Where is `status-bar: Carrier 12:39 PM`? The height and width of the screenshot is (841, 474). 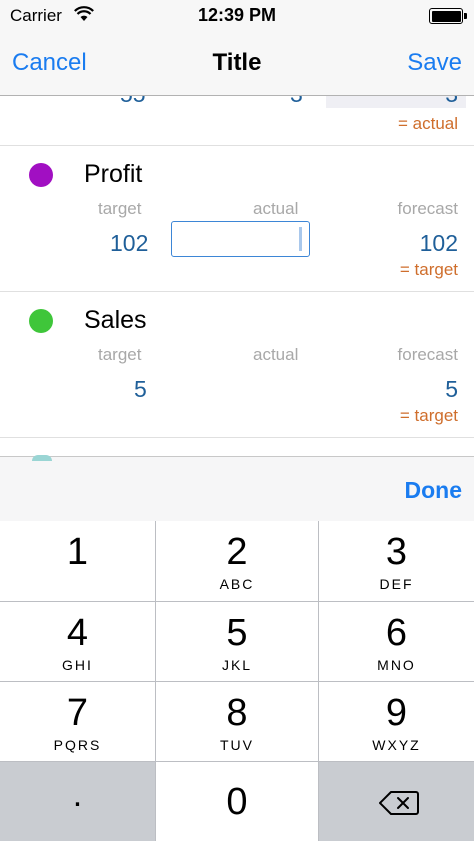 status-bar: Carrier 12:39 PM is located at coordinates (237, 16).